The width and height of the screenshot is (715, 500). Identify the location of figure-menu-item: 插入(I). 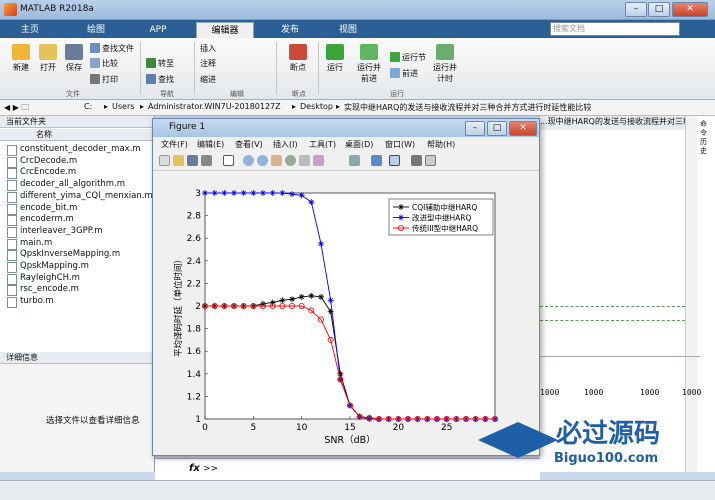
(285, 144).